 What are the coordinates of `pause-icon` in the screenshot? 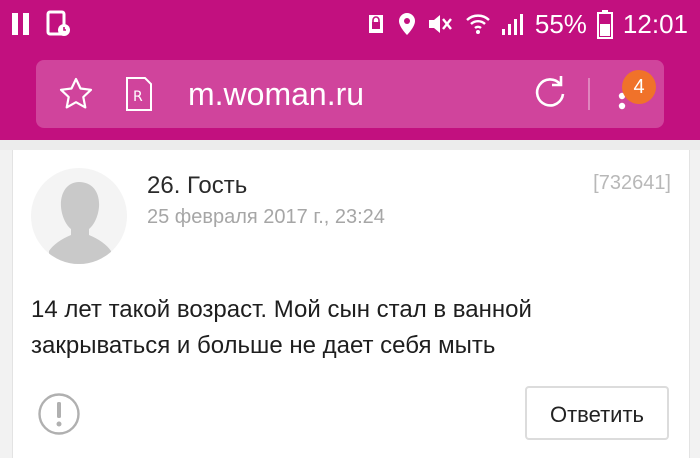 It's located at (21, 26).